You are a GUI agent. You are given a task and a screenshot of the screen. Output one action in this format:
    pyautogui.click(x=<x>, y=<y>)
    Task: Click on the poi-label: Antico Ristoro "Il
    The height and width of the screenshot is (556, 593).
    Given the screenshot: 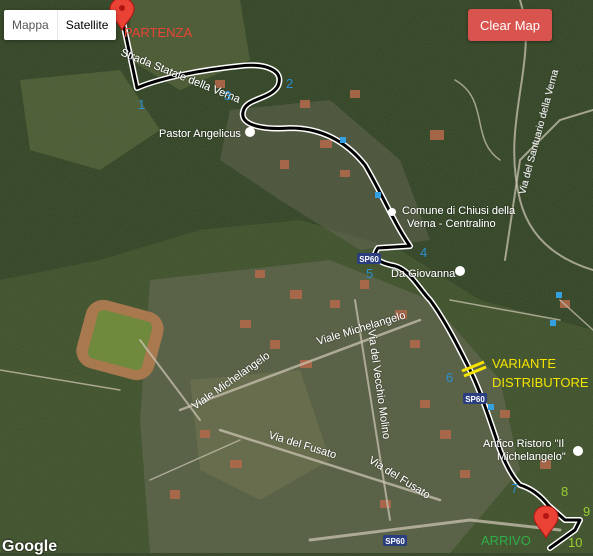 What is the action you would take?
    pyautogui.click(x=523, y=444)
    